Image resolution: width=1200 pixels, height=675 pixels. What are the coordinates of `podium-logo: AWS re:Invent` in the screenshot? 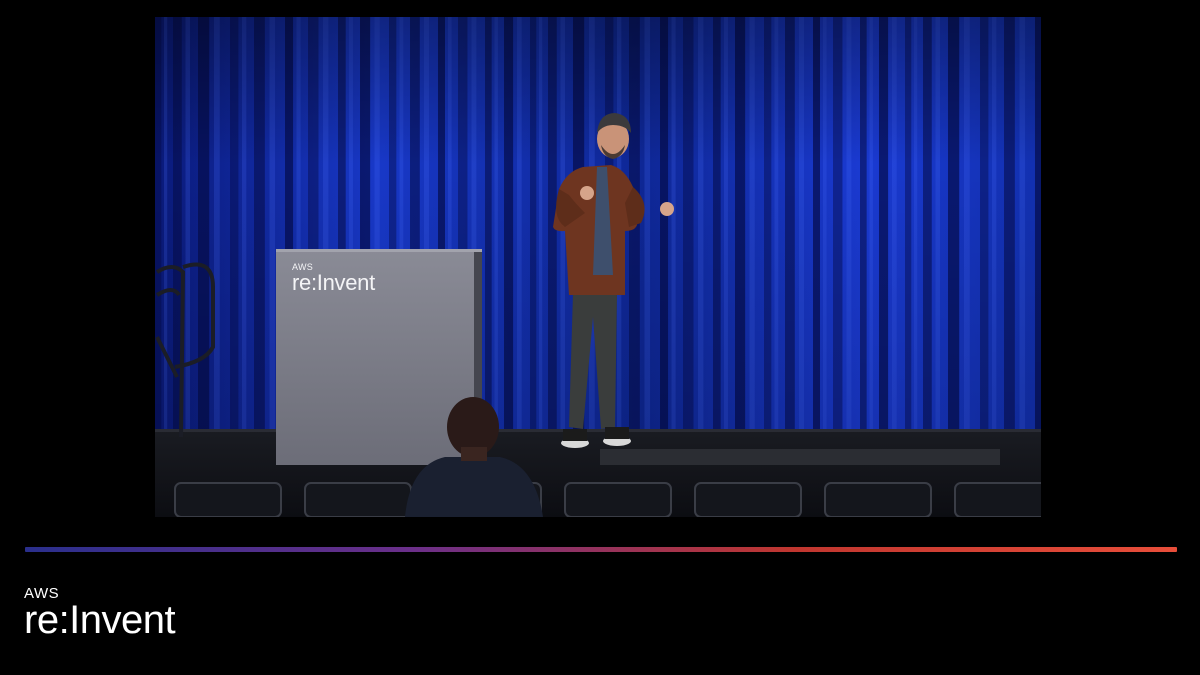 It's located at (333, 279).